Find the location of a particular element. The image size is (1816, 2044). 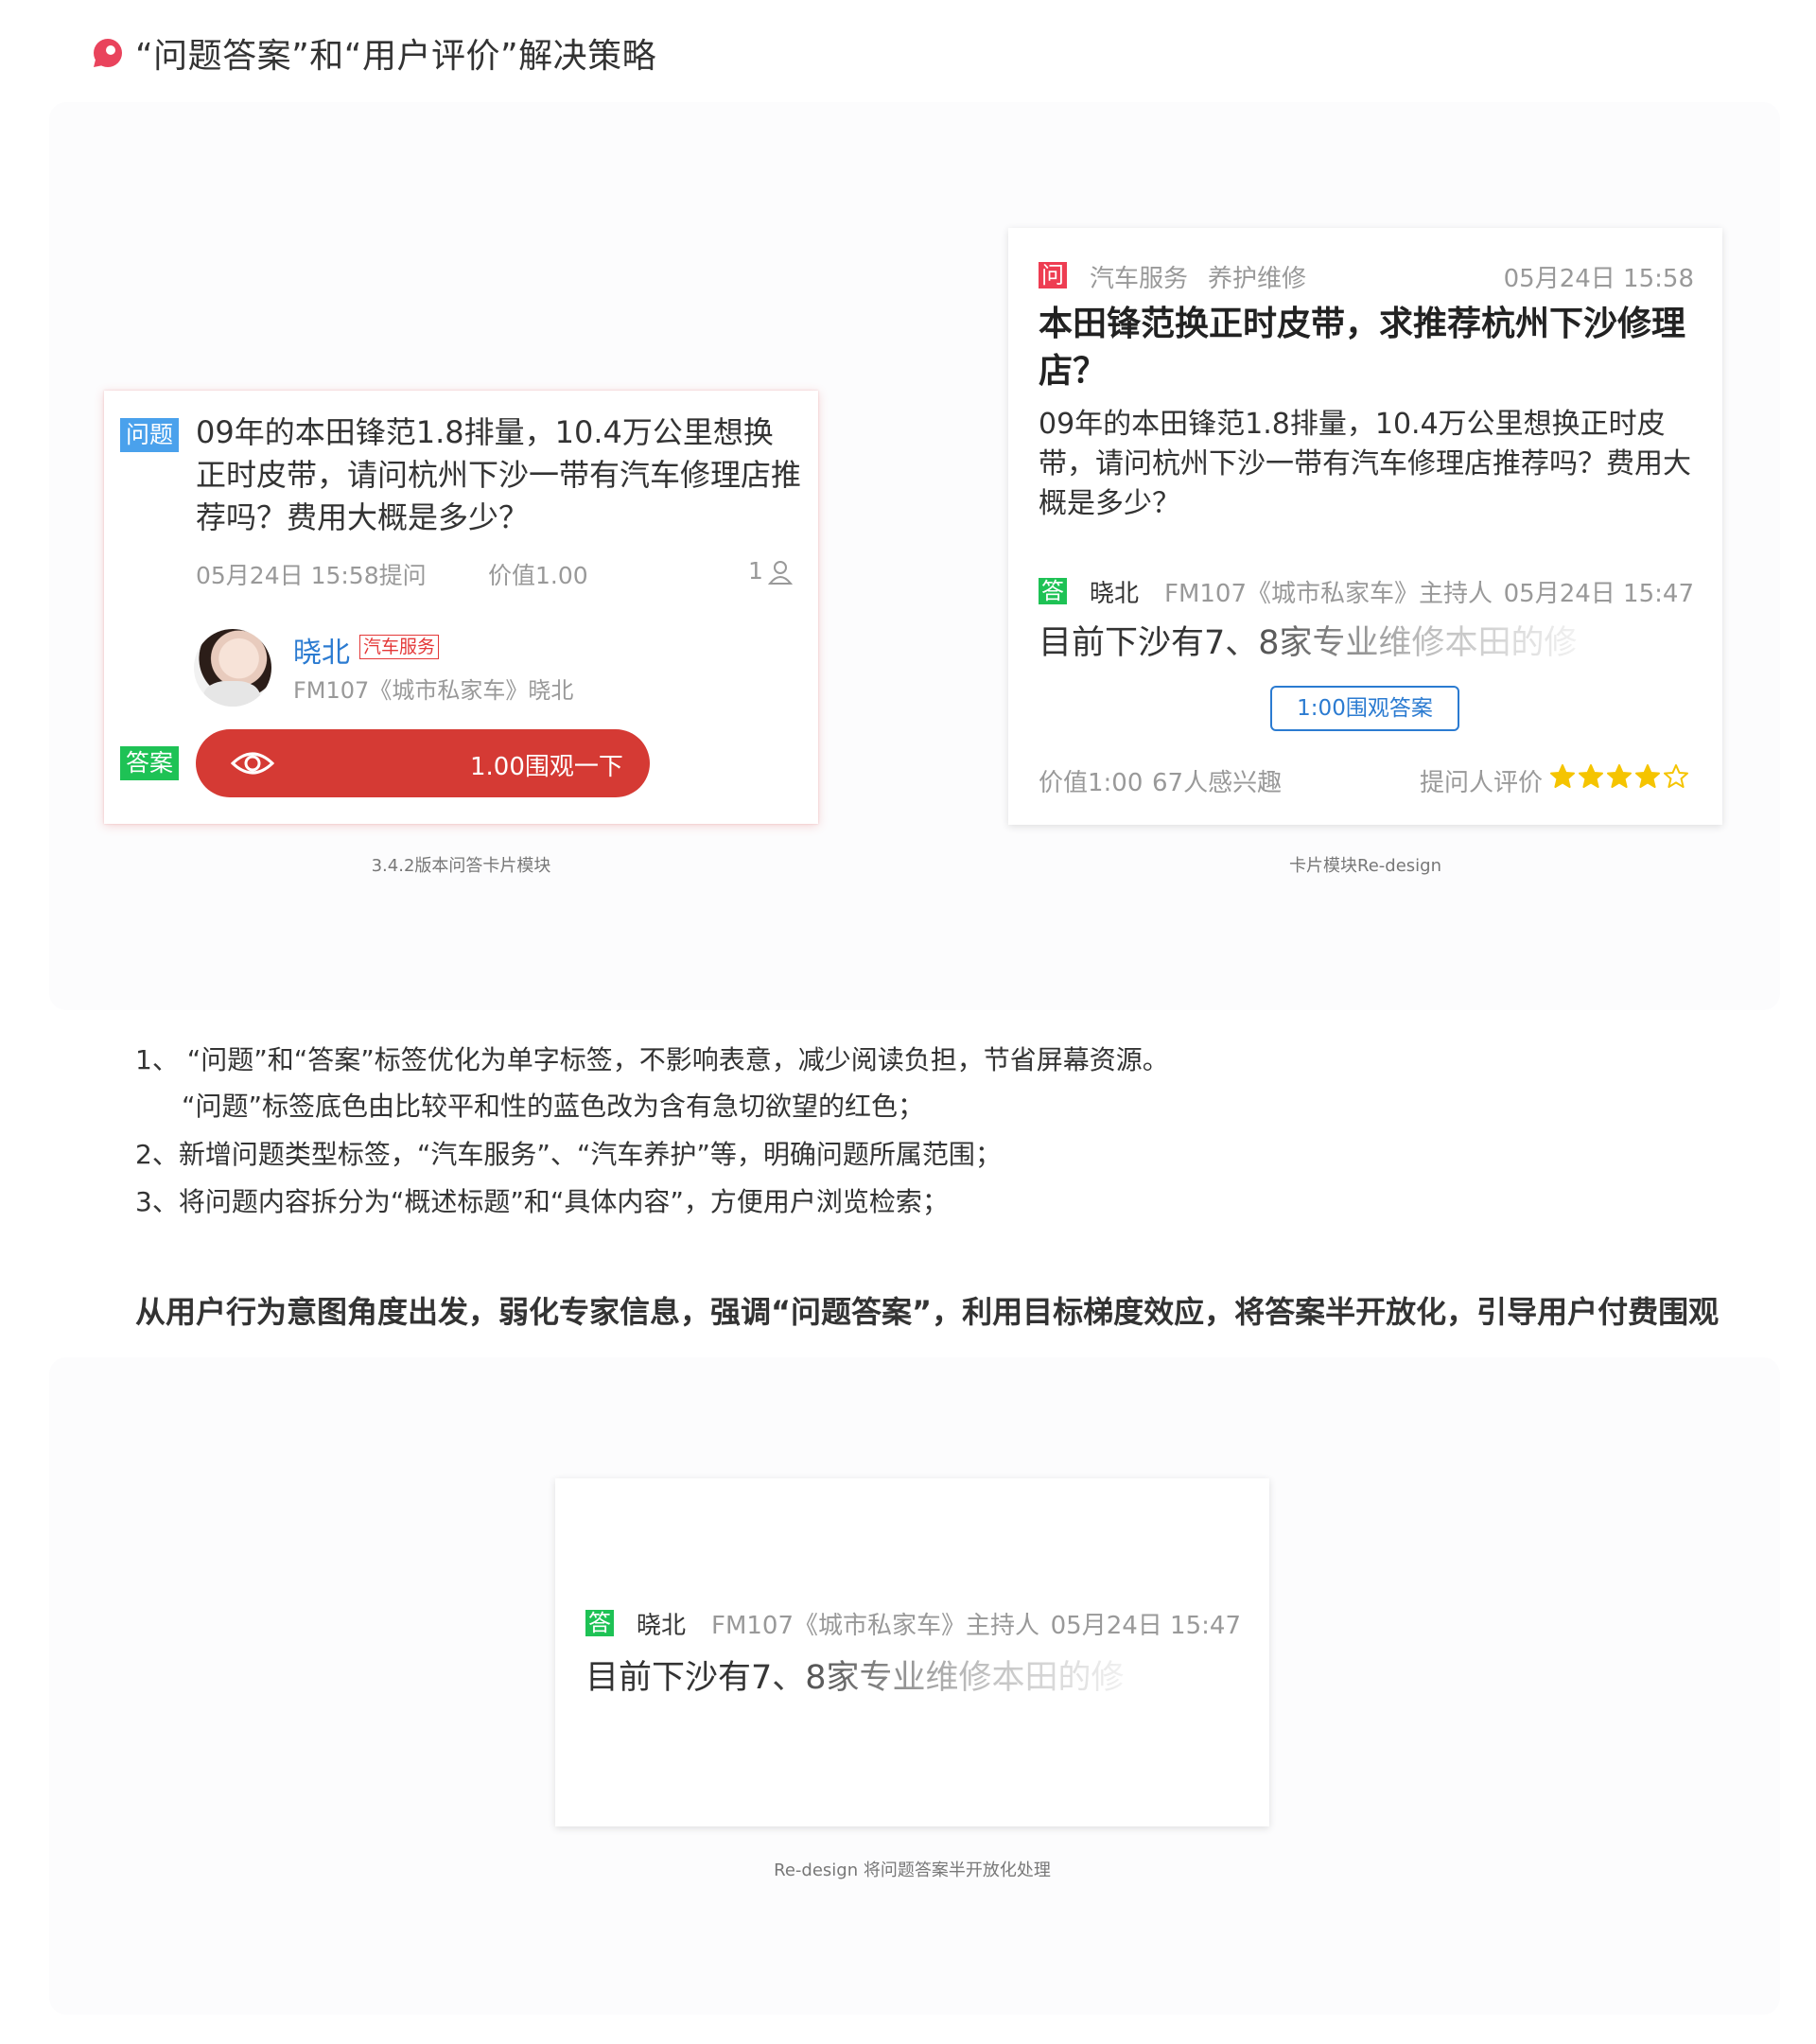

question-time: 05月24日 15:58提问 is located at coordinates (311, 575).